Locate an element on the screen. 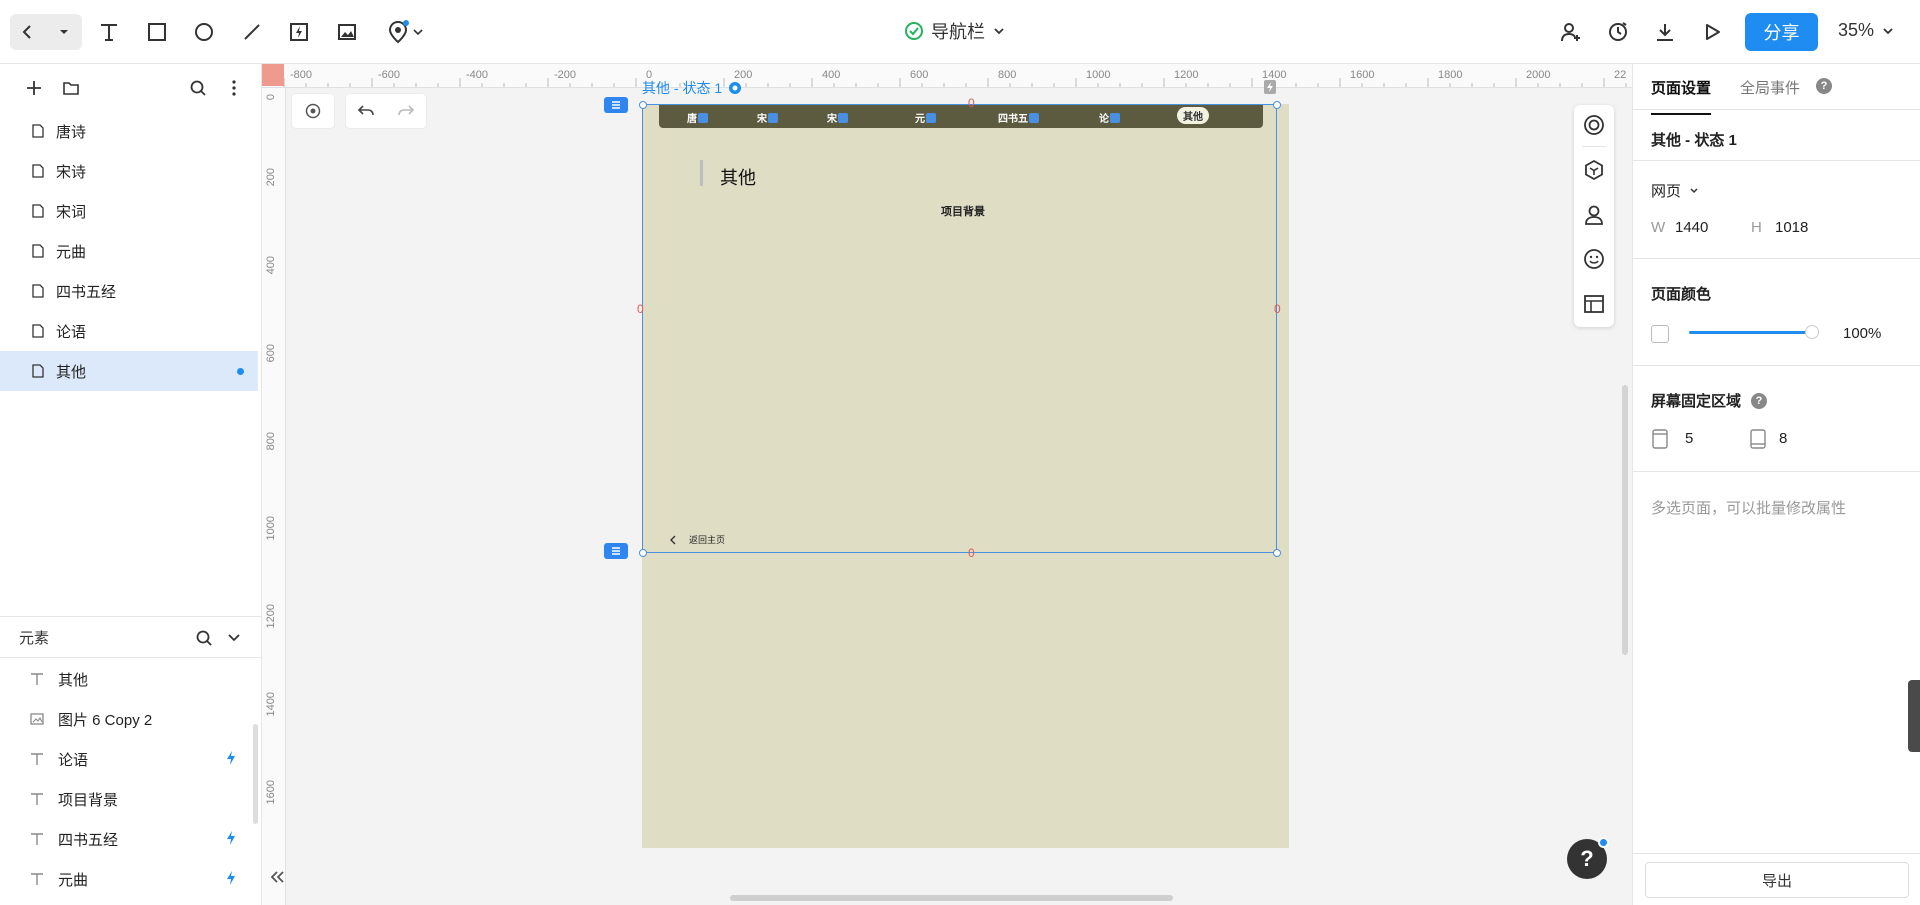  page-color-title: 页面颜色 is located at coordinates (1681, 294).